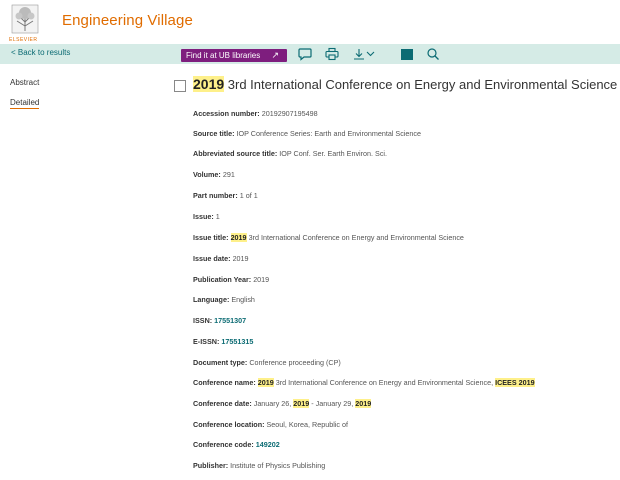 The height and width of the screenshot is (480, 620). I want to click on field-value: English, so click(243, 299).